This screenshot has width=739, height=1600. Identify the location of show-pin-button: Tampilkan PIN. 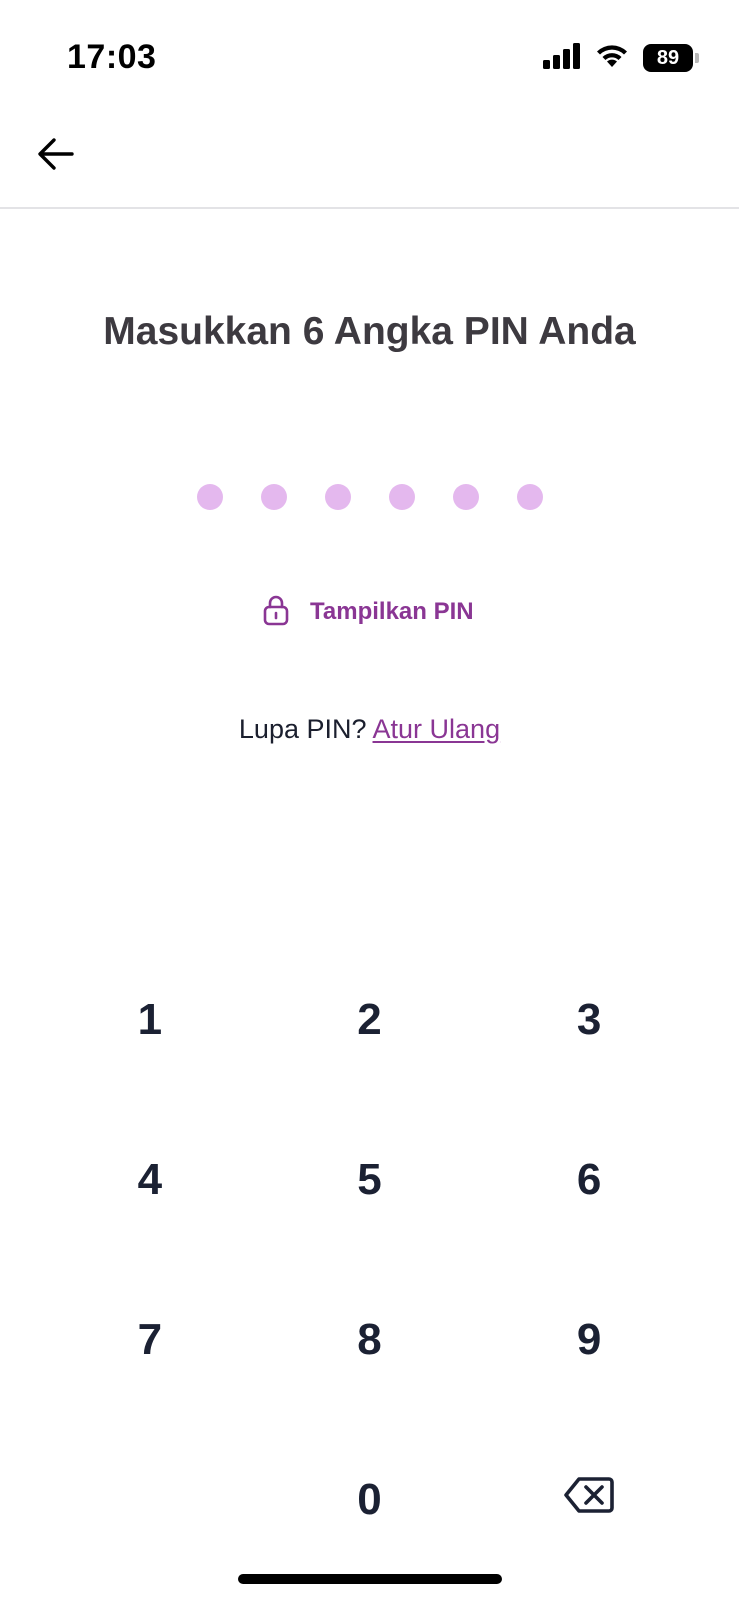
(368, 612).